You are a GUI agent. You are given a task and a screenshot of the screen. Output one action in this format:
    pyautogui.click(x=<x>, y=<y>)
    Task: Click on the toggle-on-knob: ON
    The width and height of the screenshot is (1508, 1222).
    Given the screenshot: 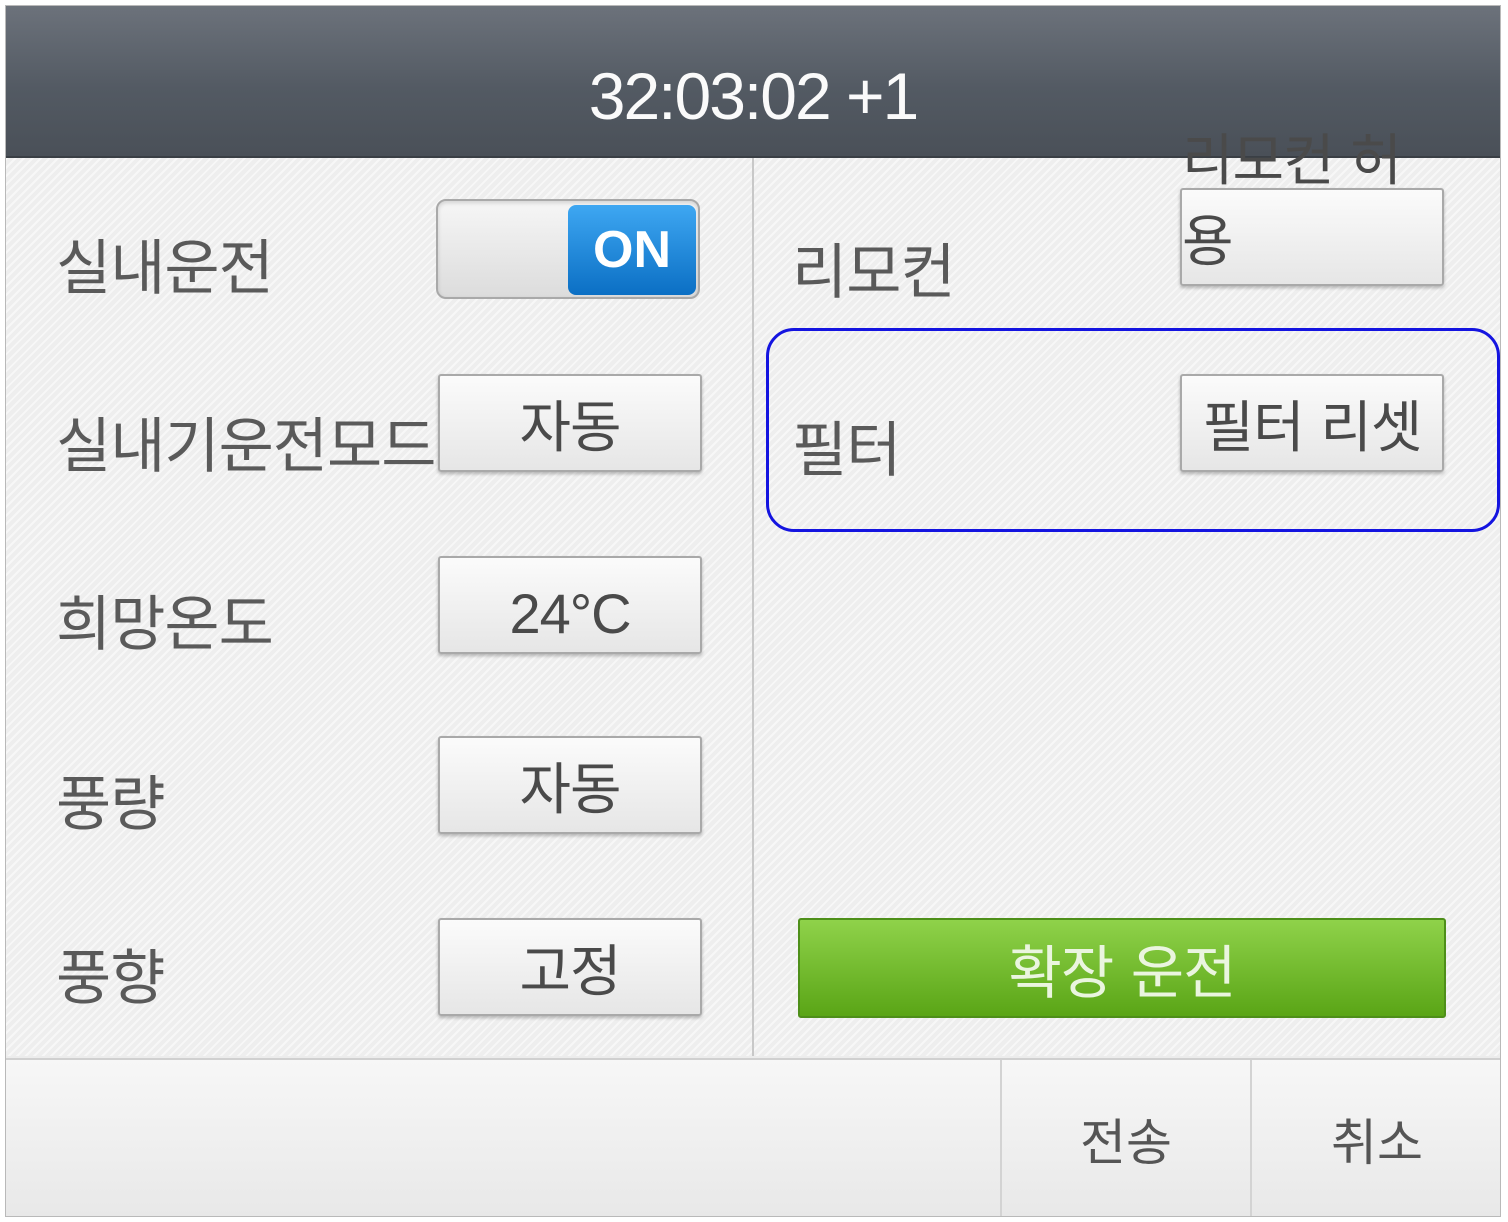 What is the action you would take?
    pyautogui.click(x=632, y=250)
    